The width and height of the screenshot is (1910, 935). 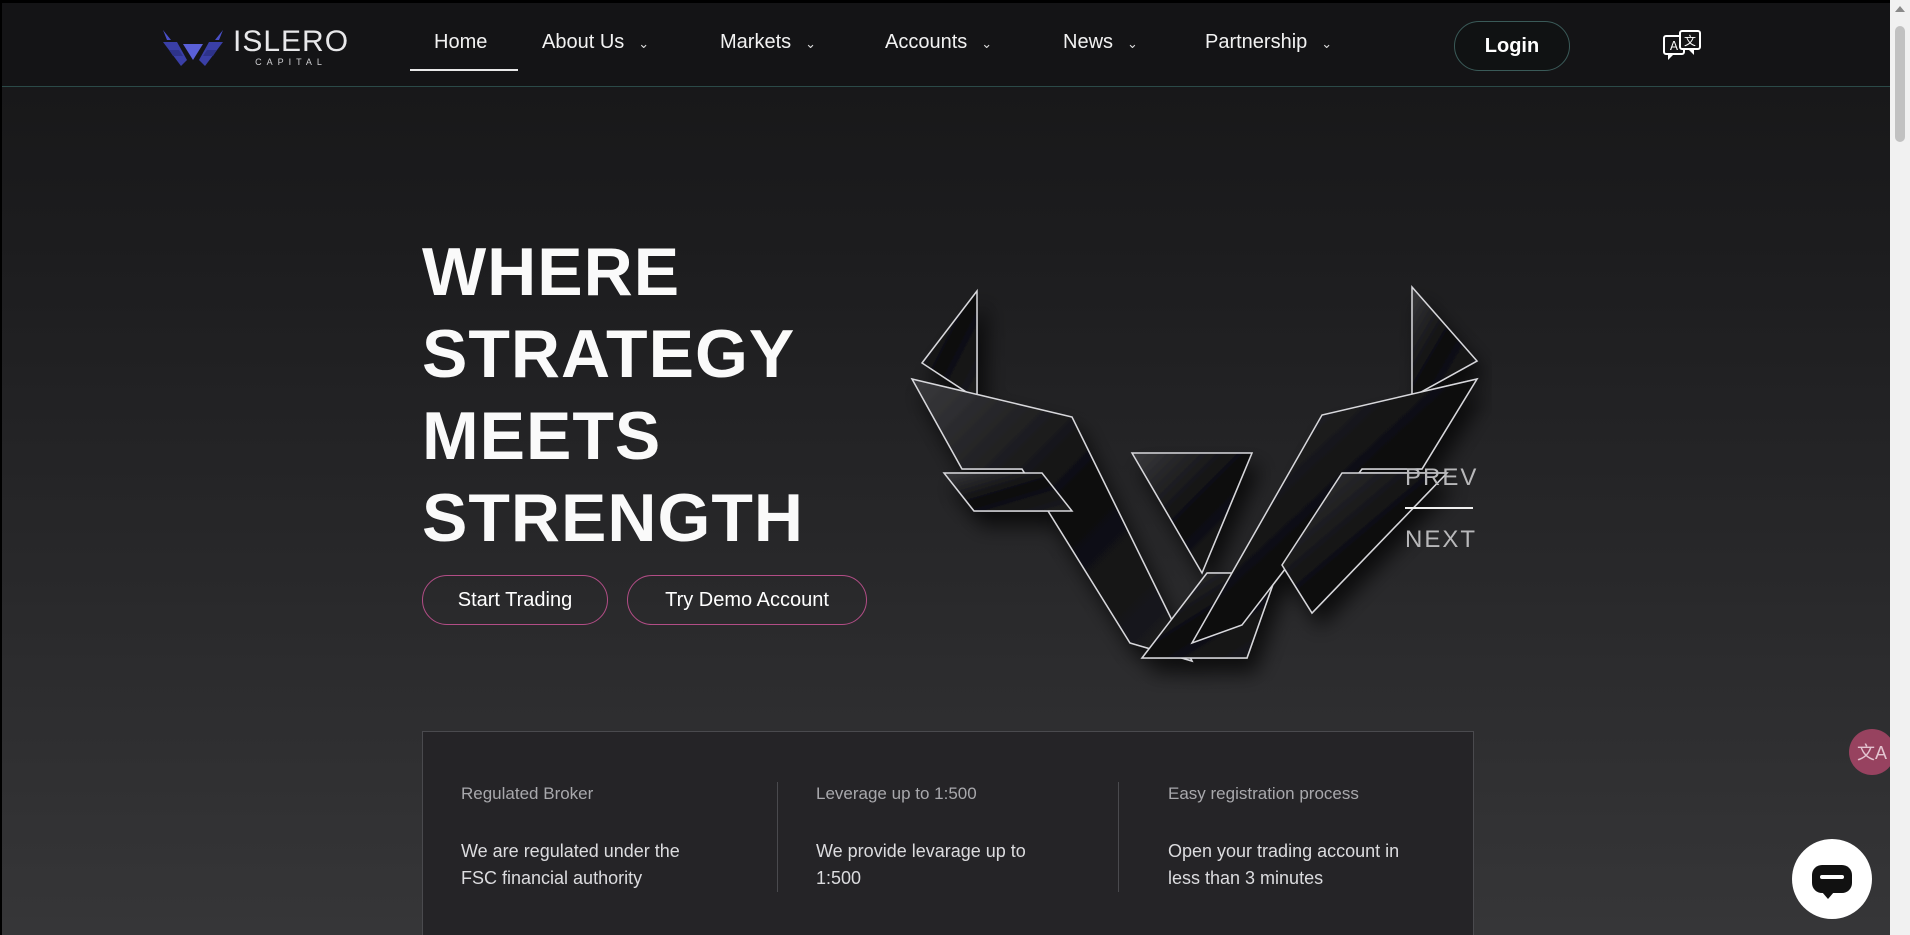 What do you see at coordinates (527, 793) in the screenshot?
I see `feature-title: Regulated Broker` at bounding box center [527, 793].